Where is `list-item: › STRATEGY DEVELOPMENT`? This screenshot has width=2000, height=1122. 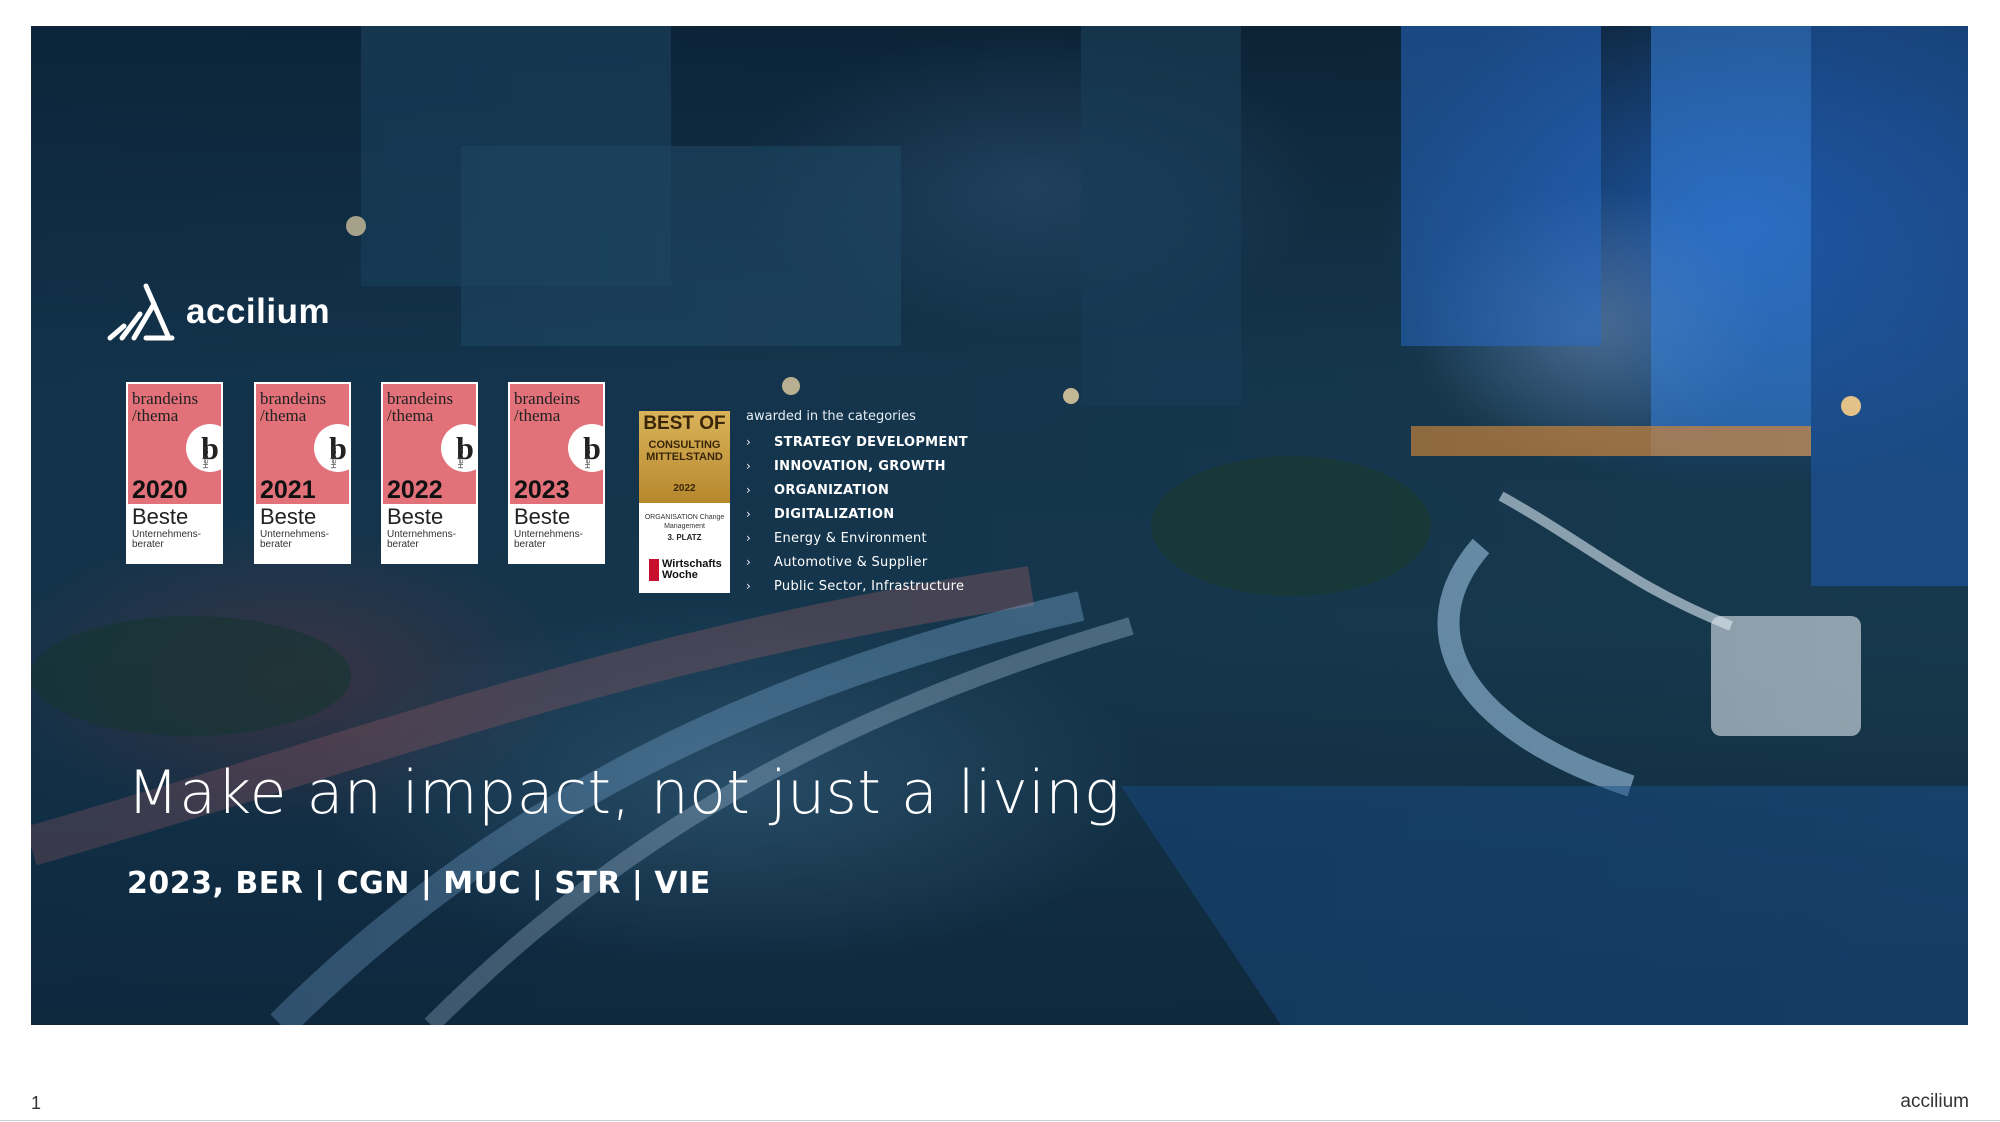
list-item: › STRATEGY DEVELOPMENT is located at coordinates (857, 442).